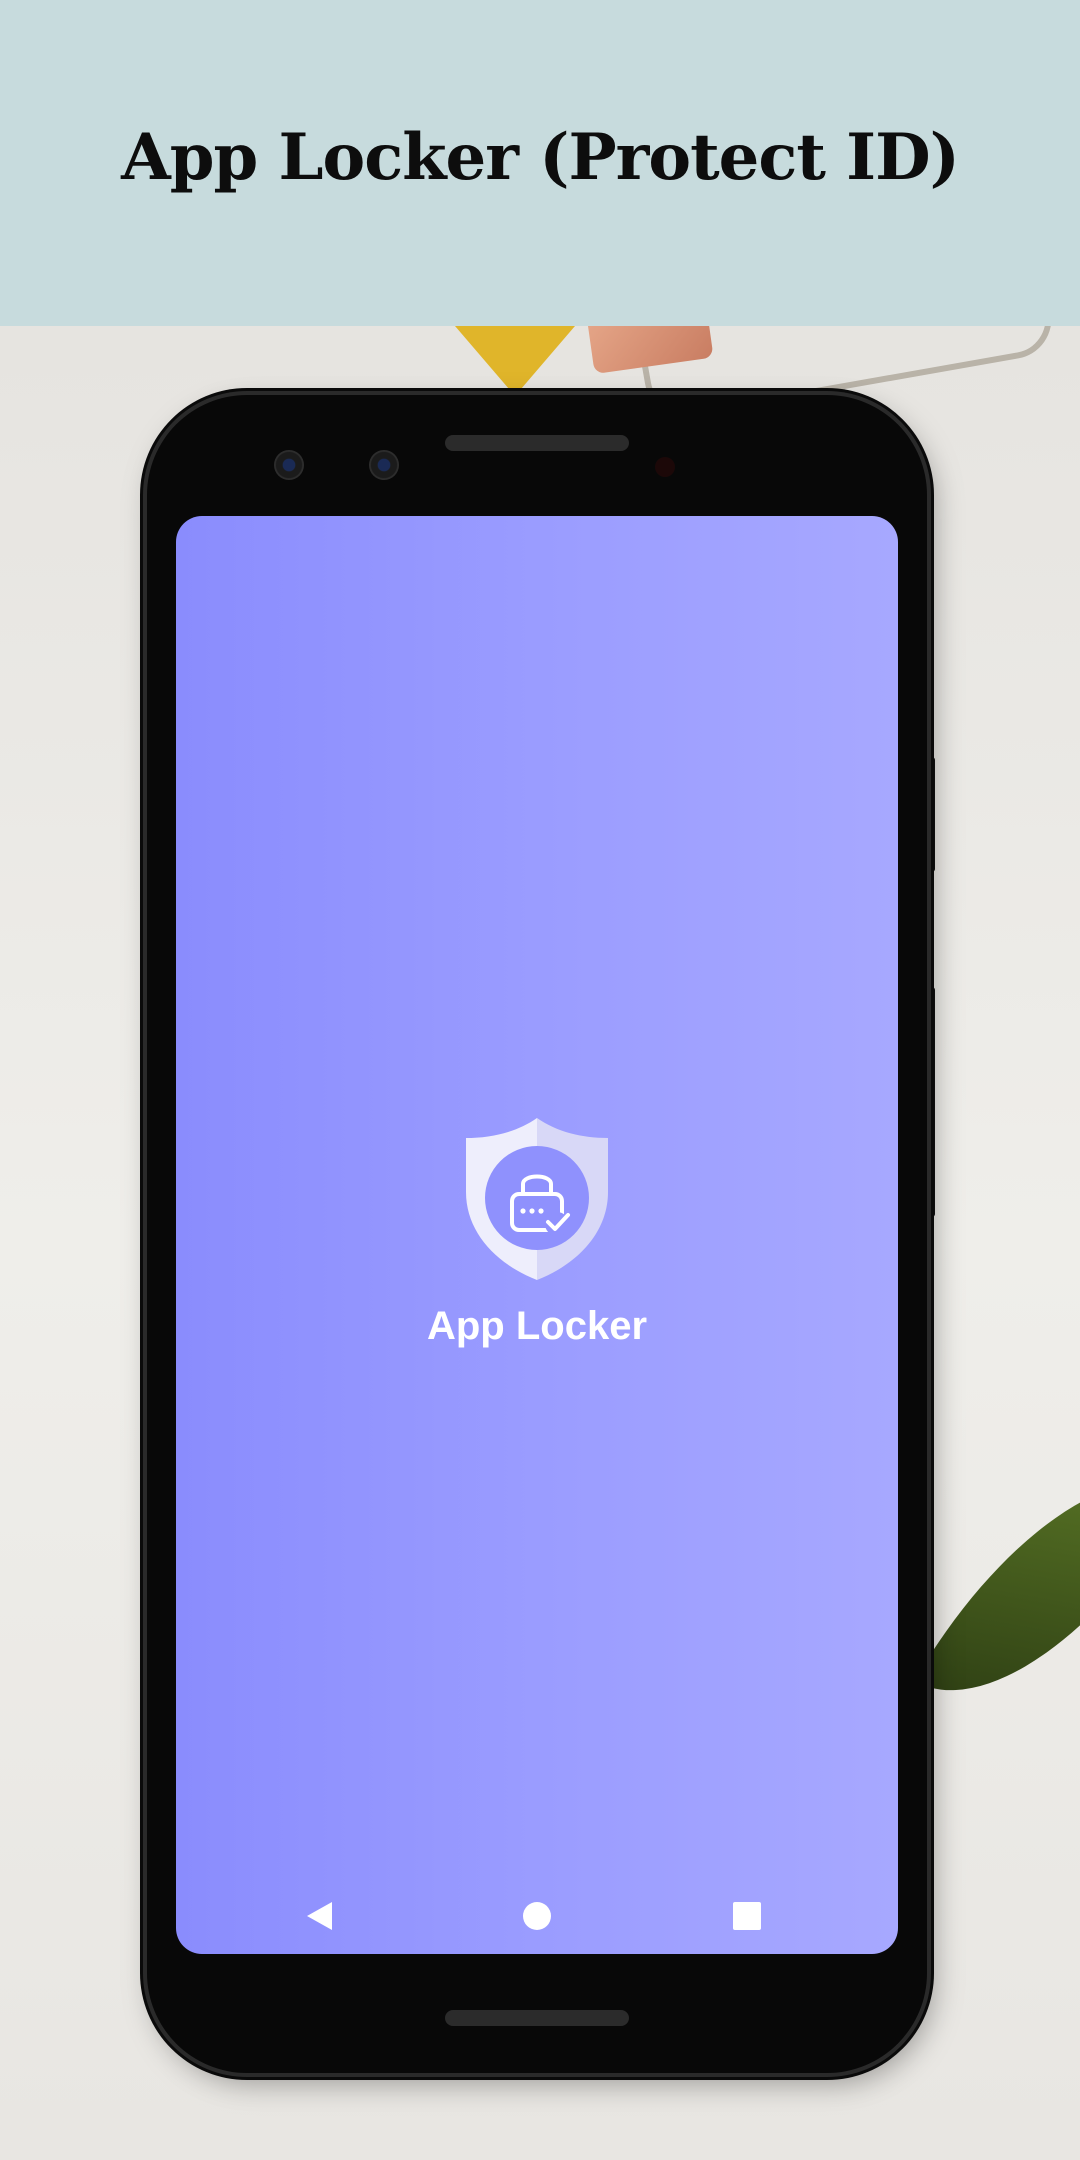 The image size is (1080, 2160). I want to click on app-name-label: App Locker, so click(537, 1326).